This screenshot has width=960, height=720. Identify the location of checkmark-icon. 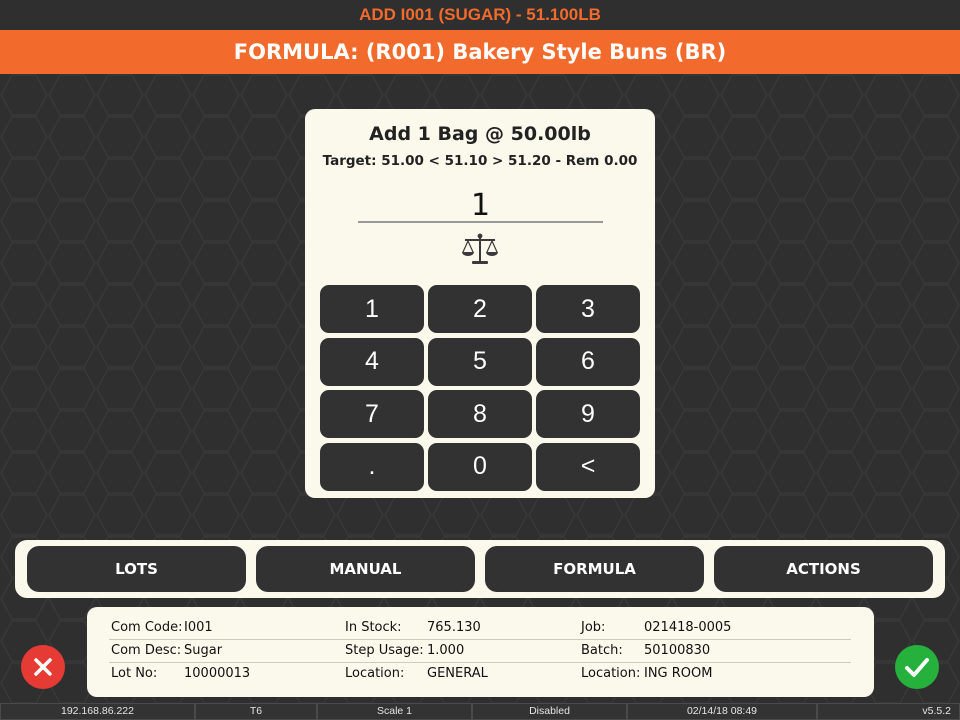
(917, 667).